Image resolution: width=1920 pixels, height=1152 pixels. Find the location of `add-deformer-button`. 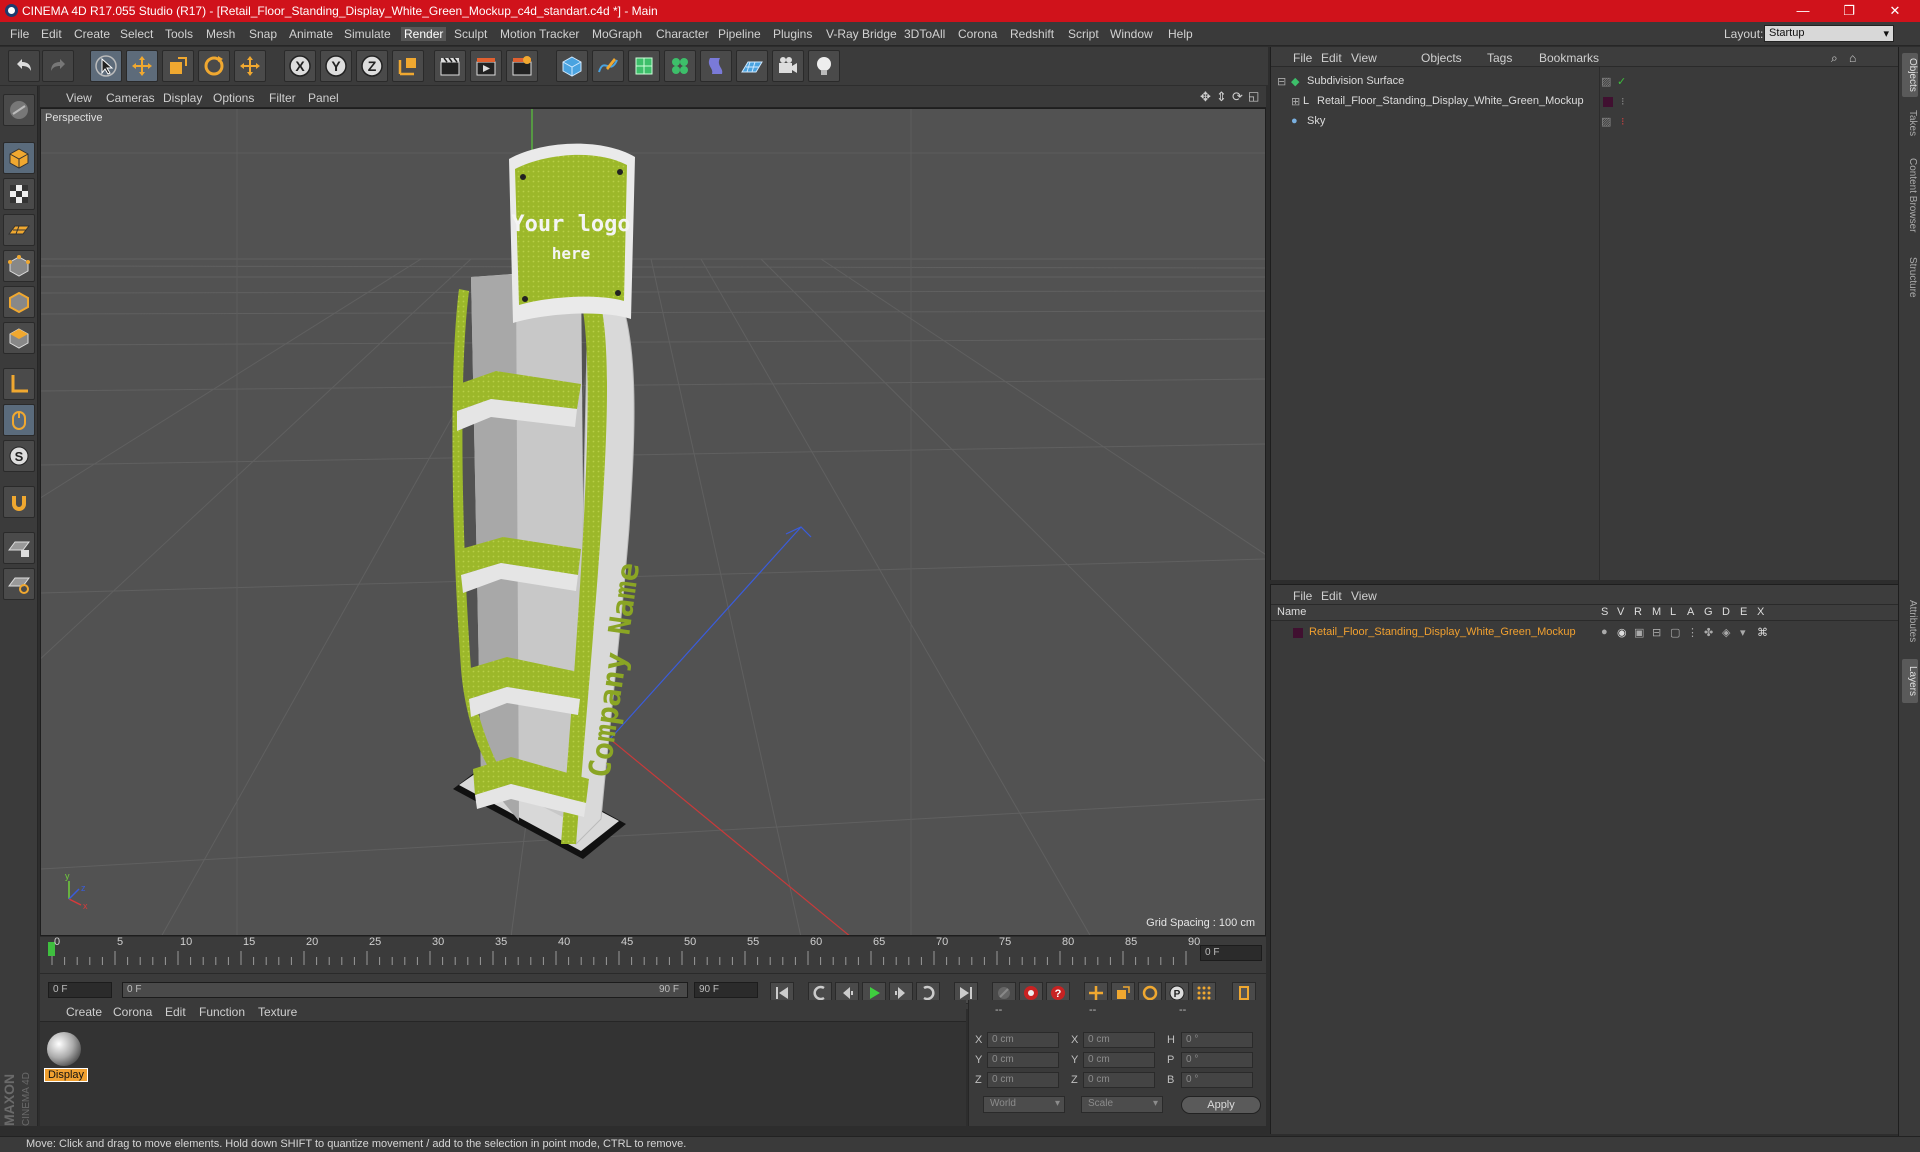

add-deformer-button is located at coordinates (716, 66).